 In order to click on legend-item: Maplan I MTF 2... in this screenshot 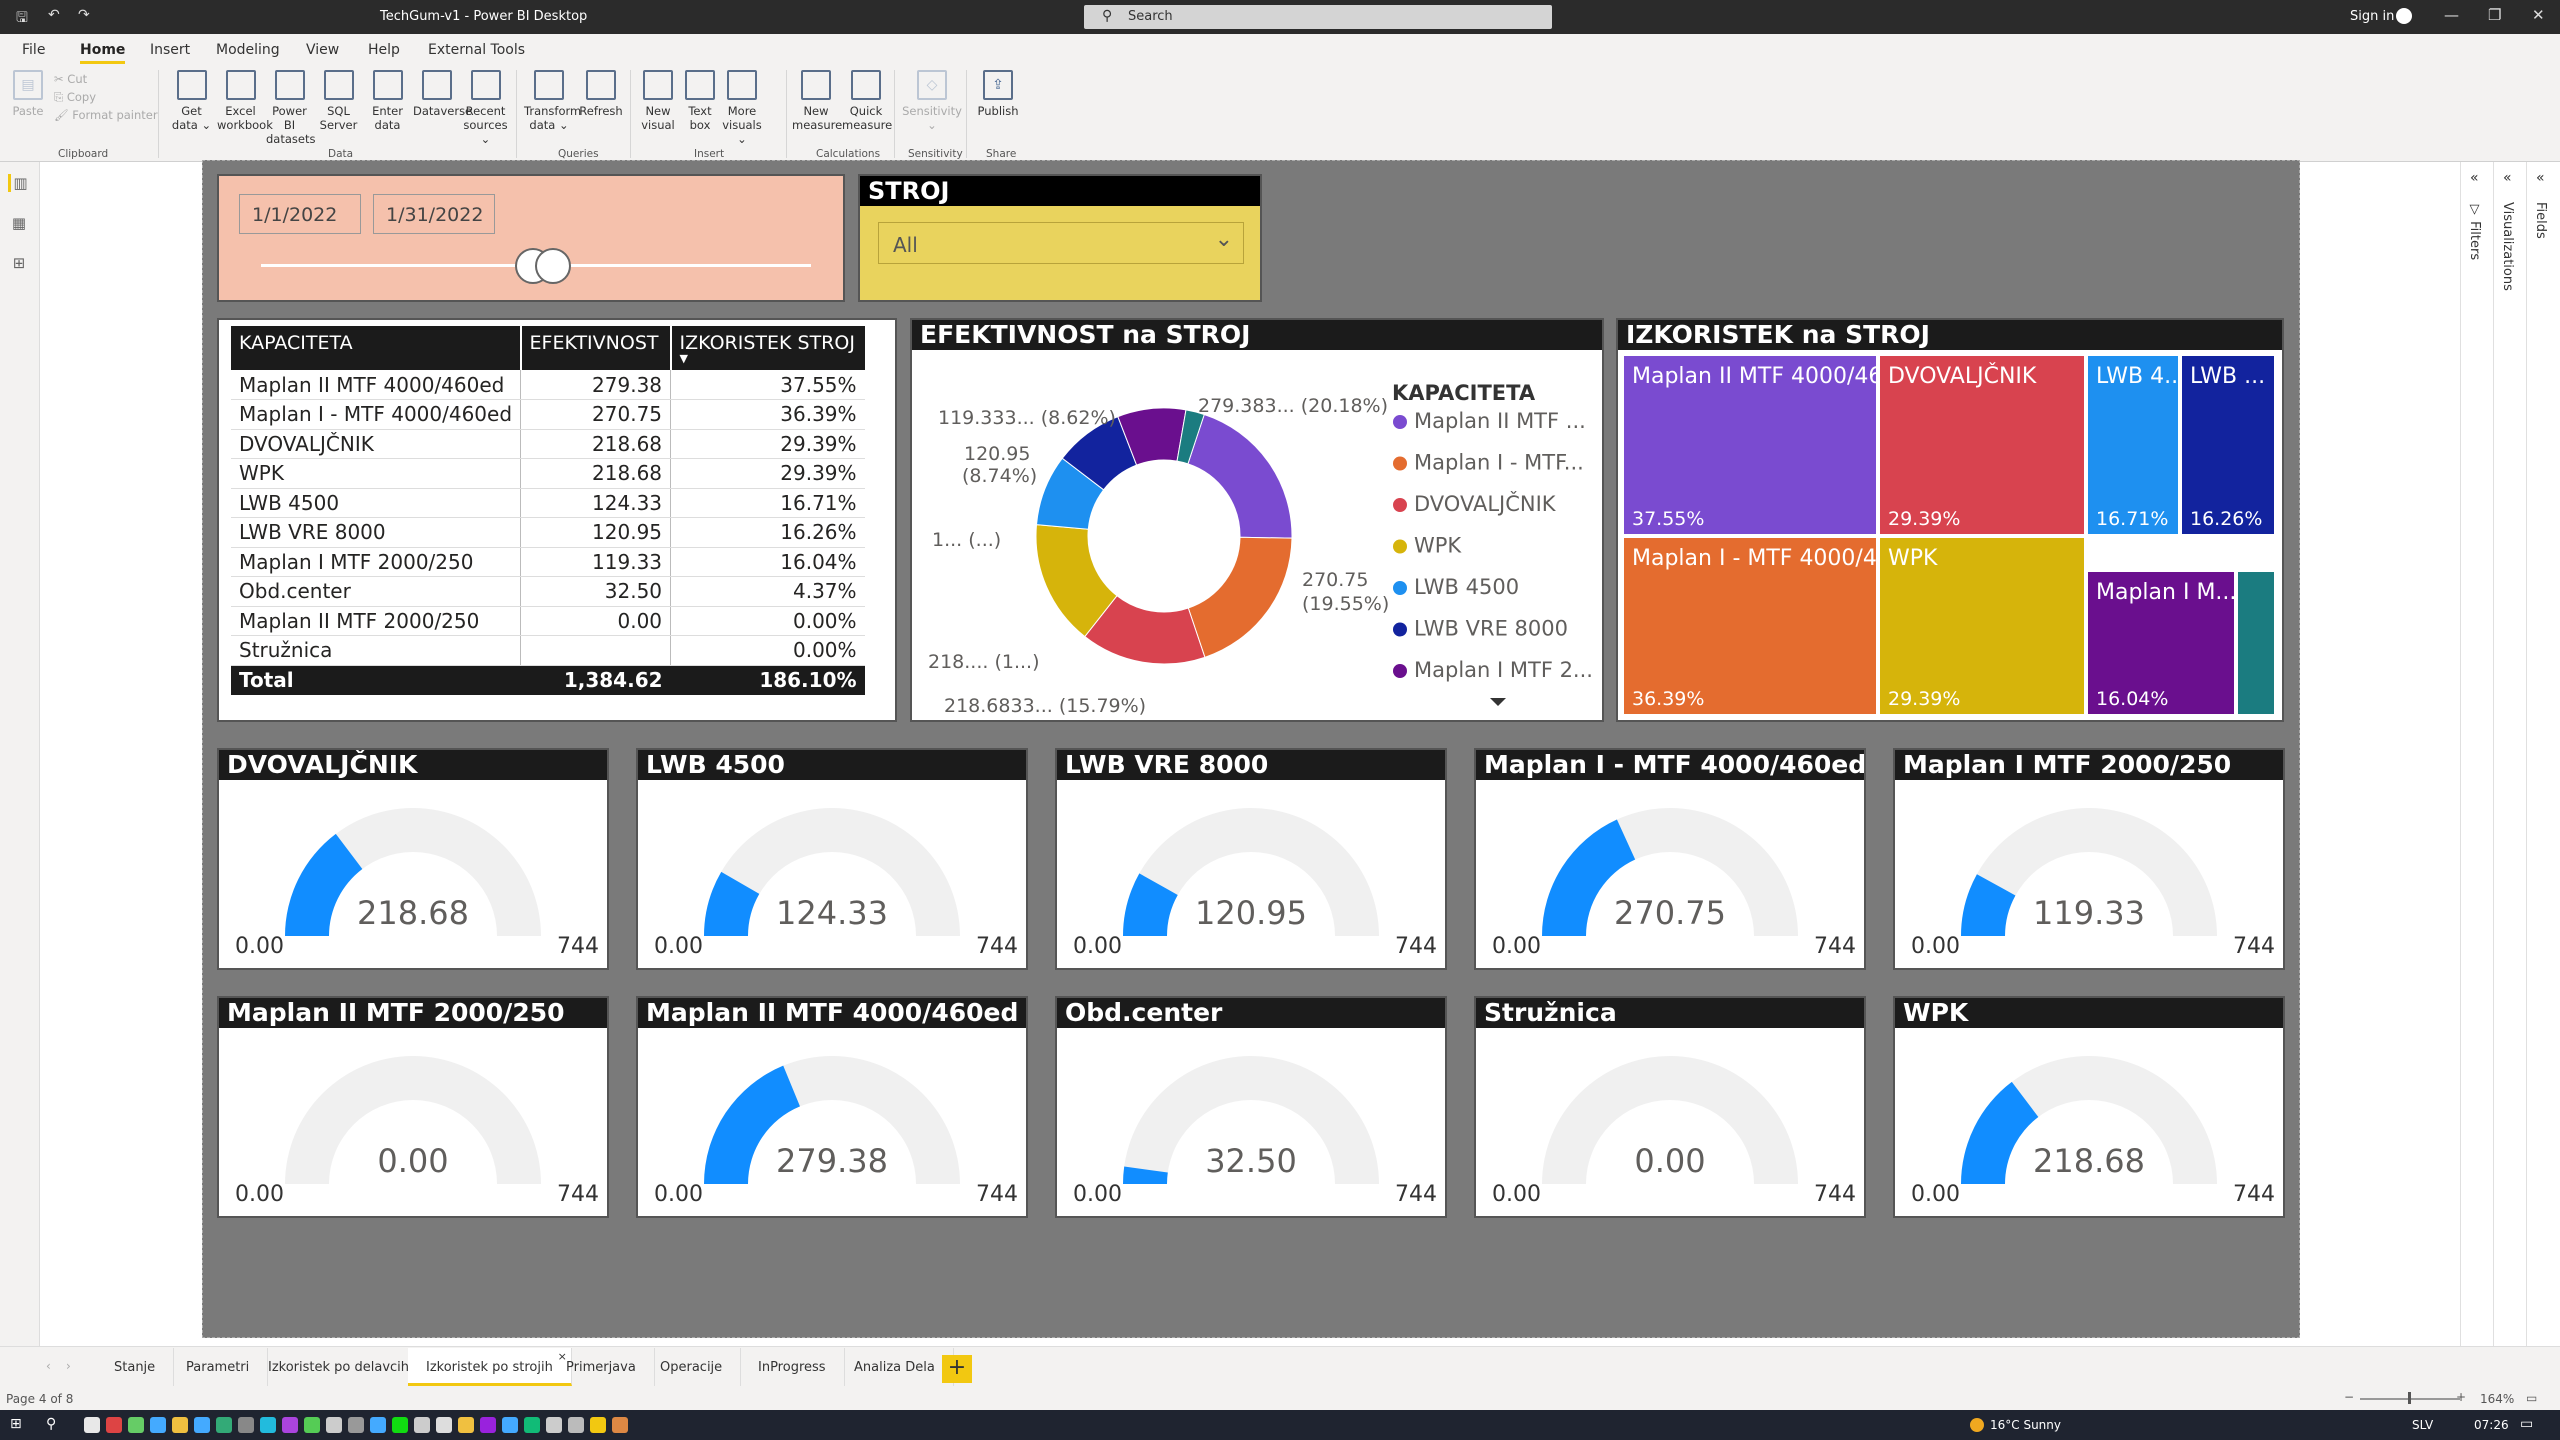, I will do `click(1503, 670)`.